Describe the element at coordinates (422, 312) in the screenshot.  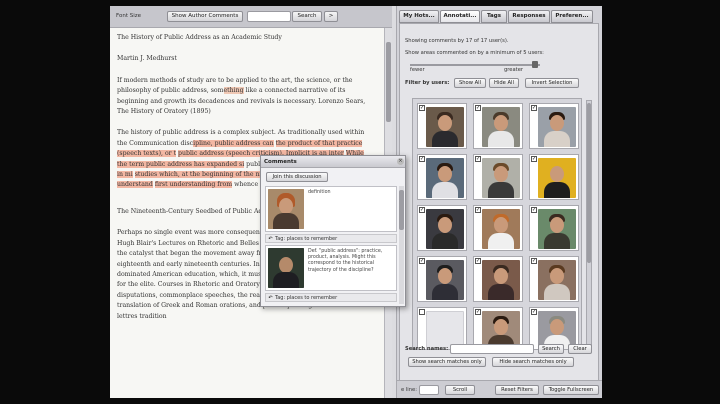
I see `user-checkbox` at that location.